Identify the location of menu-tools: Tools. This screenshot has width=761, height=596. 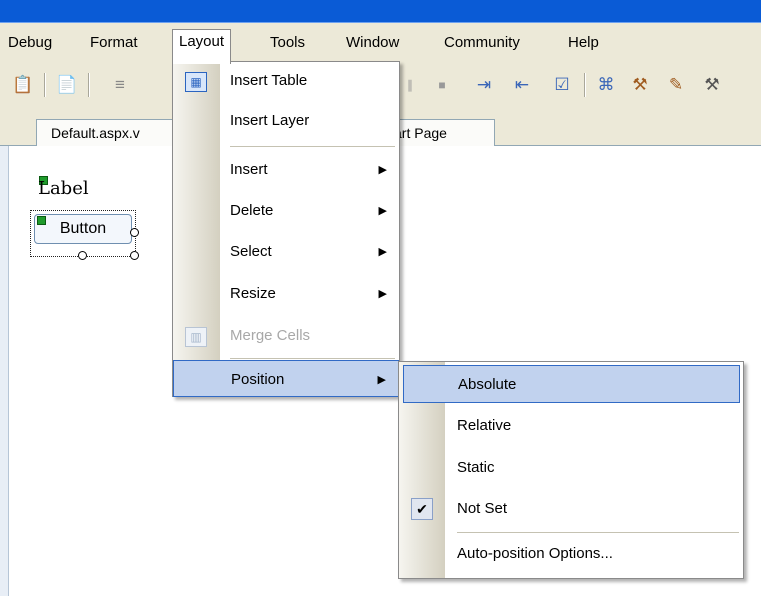
(287, 43).